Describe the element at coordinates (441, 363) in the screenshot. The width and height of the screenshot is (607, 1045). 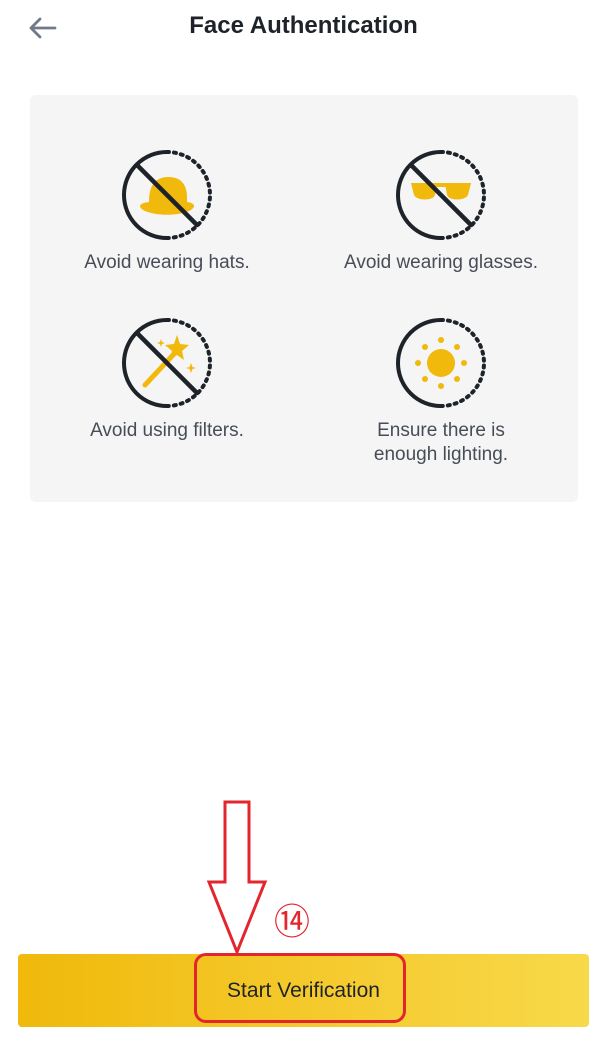
I see `lighting-icon` at that location.